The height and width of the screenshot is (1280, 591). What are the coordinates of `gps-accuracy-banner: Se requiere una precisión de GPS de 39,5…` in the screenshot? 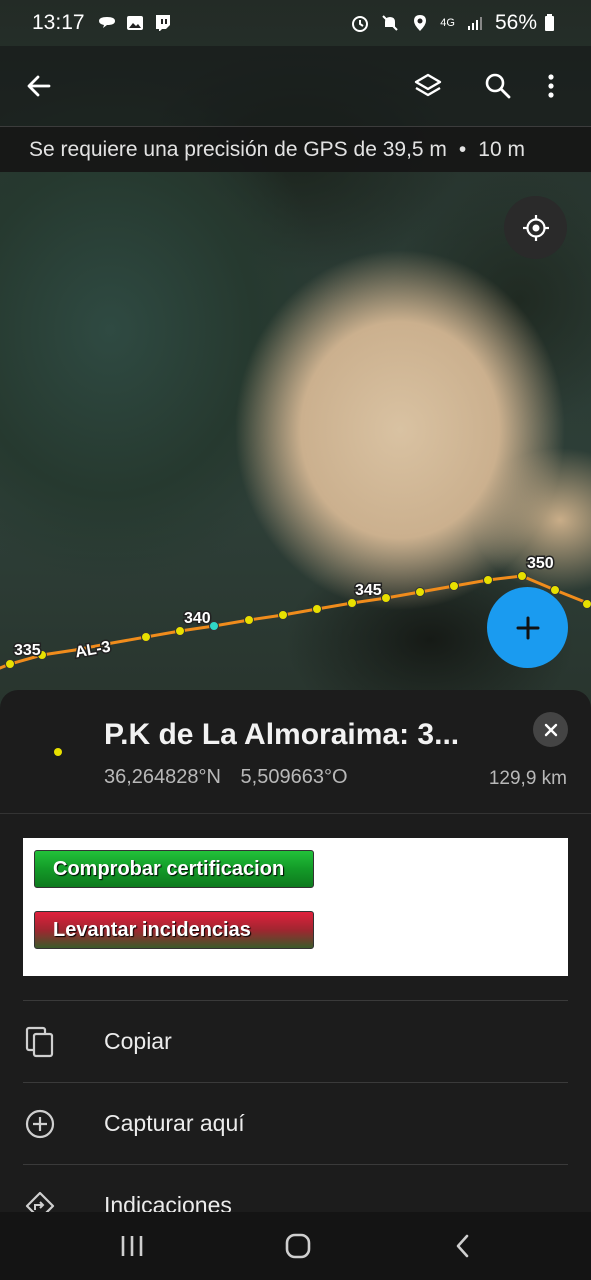 It's located at (295, 149).